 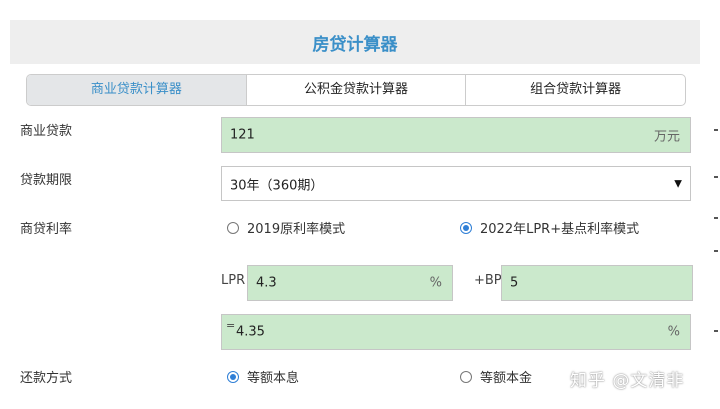 I want to click on repayment-option-1-label: 等额本息, so click(x=273, y=378).